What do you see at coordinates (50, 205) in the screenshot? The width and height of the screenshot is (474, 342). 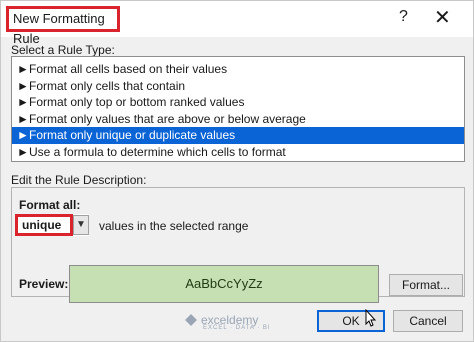 I see `format-all-label: Format all:` at bounding box center [50, 205].